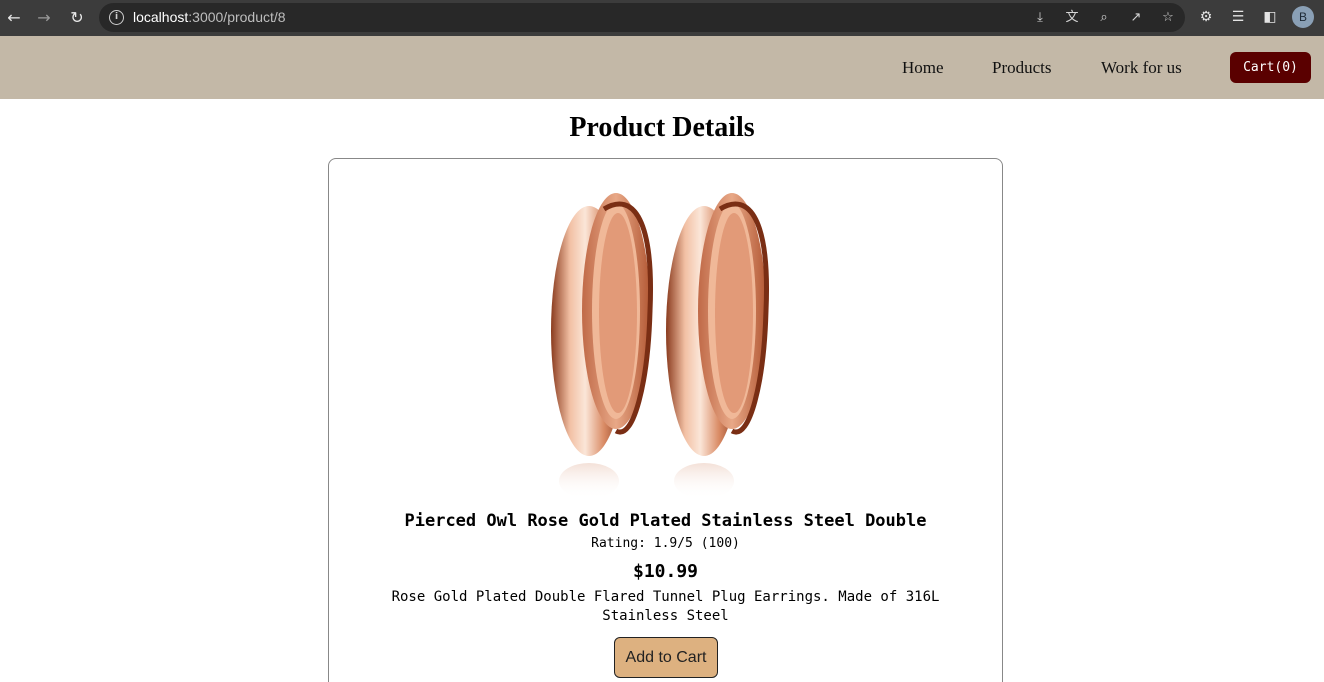 The width and height of the screenshot is (1324, 682). What do you see at coordinates (1168, 18) in the screenshot?
I see `bookmark-star-icon: ☆` at bounding box center [1168, 18].